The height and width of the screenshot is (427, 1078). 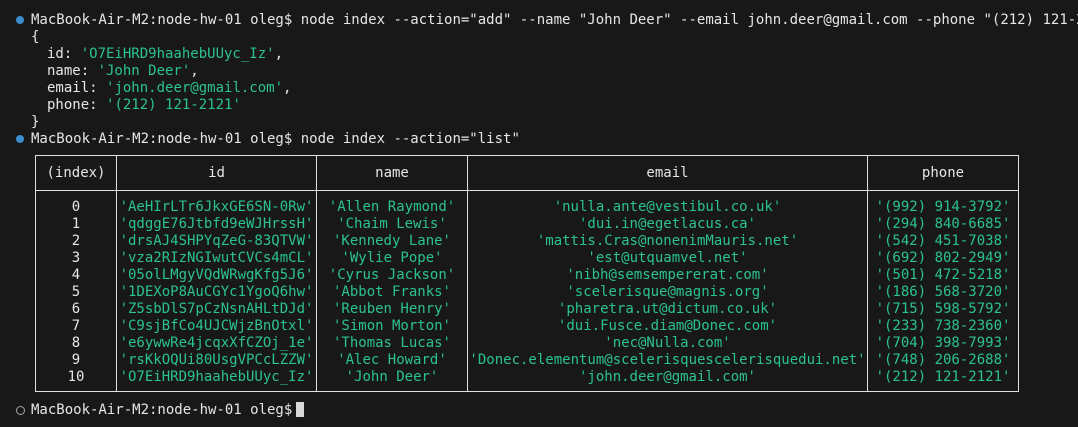 What do you see at coordinates (35, 122) in the screenshot?
I see `json-close-brace: }` at bounding box center [35, 122].